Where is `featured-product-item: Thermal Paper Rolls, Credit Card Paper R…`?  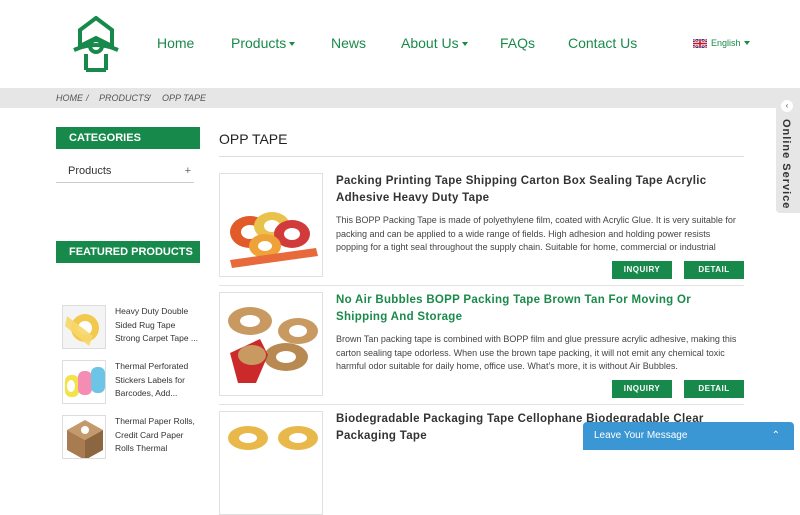 featured-product-item: Thermal Paper Rolls, Credit Card Paper R… is located at coordinates (132, 440).